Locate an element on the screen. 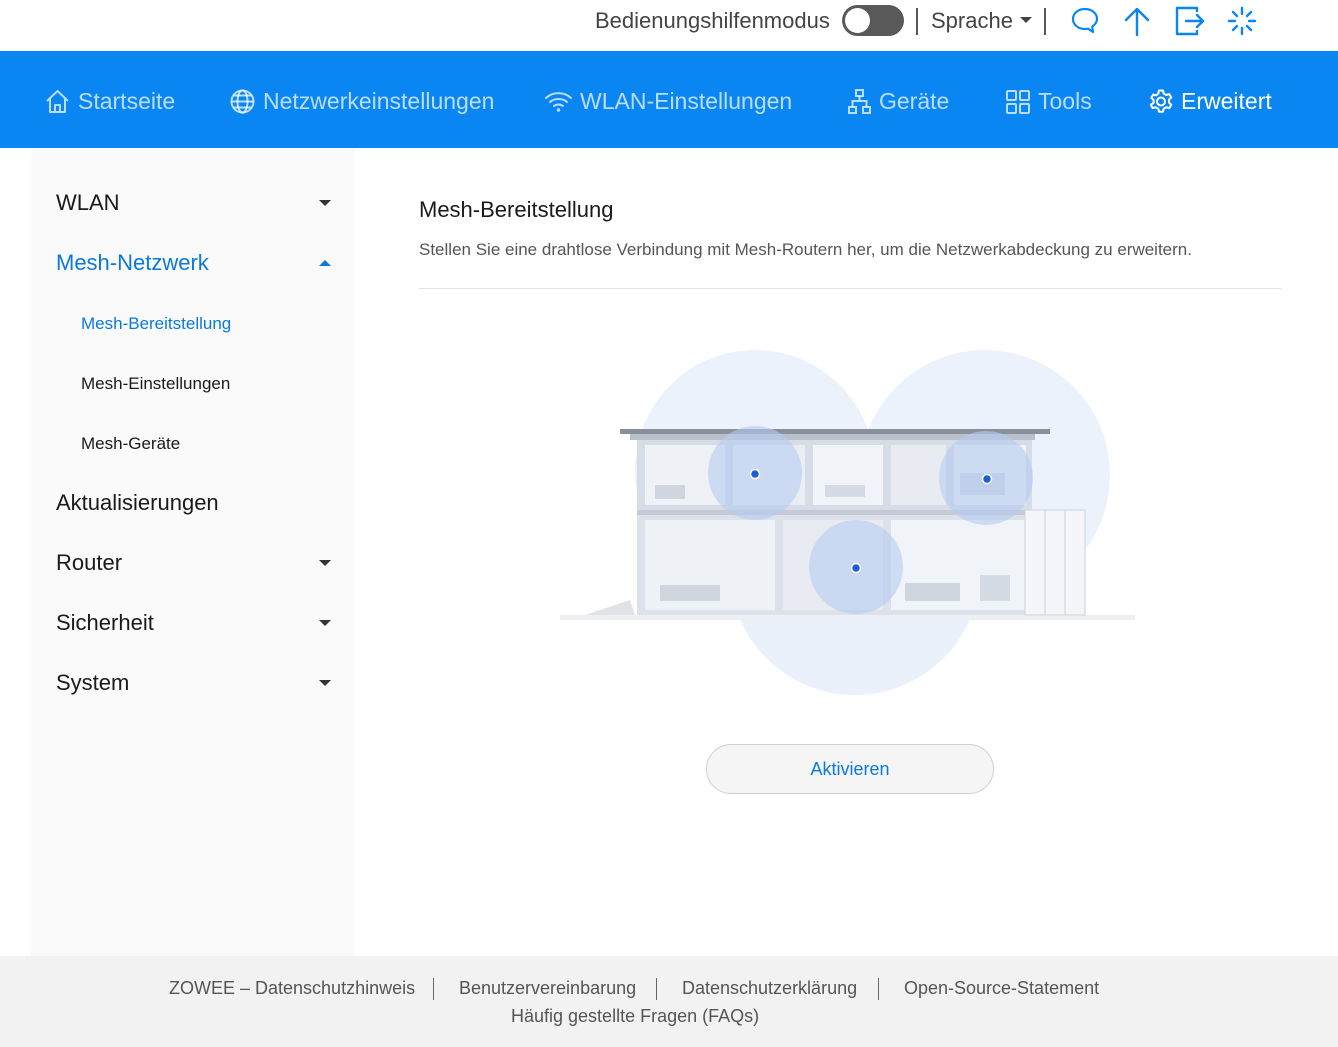 This screenshot has height=1047, width=1338. content-divider is located at coordinates (850, 288).